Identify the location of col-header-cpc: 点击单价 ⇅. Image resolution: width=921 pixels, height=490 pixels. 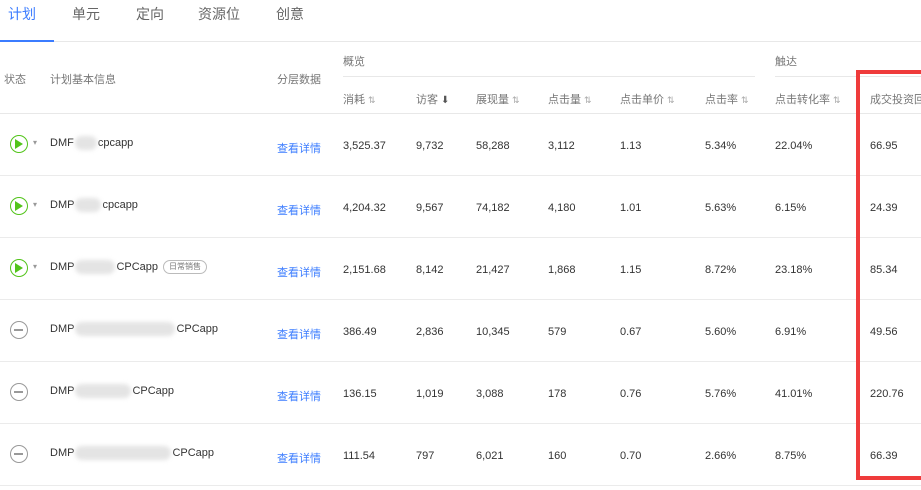
(647, 99).